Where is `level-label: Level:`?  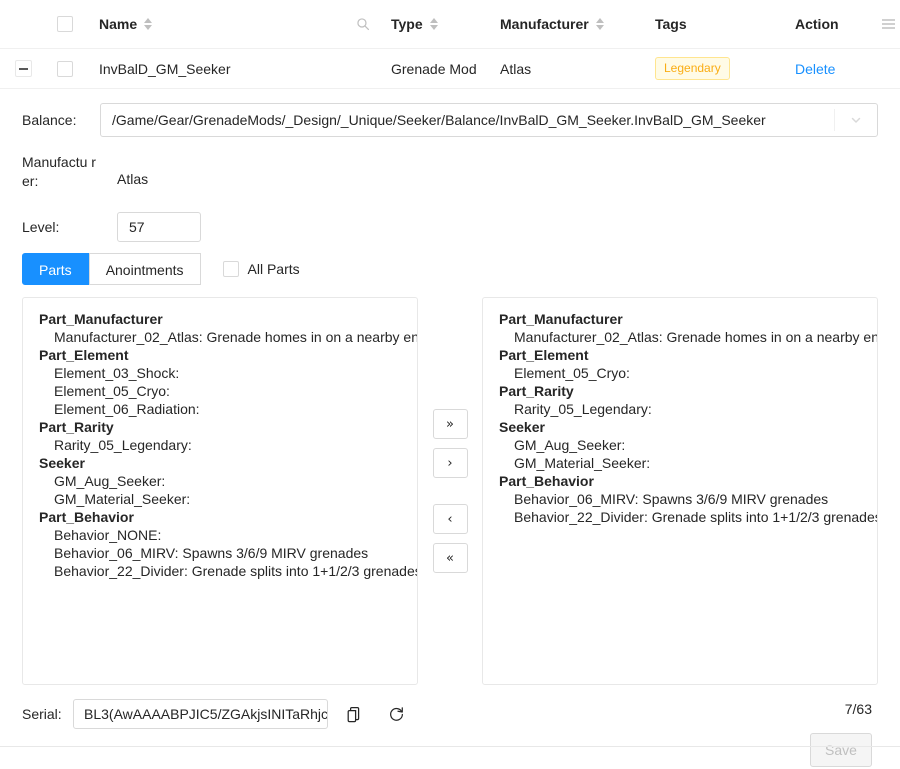
level-label: Level: is located at coordinates (41, 227).